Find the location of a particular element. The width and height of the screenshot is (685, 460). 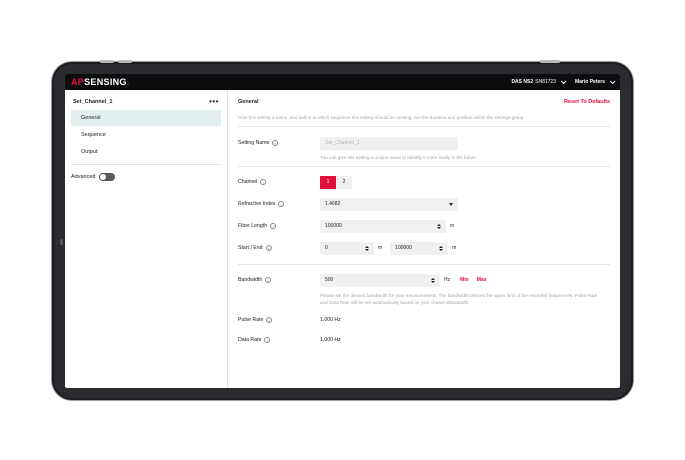

device-selector: DAS NS2 SN81723 is located at coordinates (539, 81).